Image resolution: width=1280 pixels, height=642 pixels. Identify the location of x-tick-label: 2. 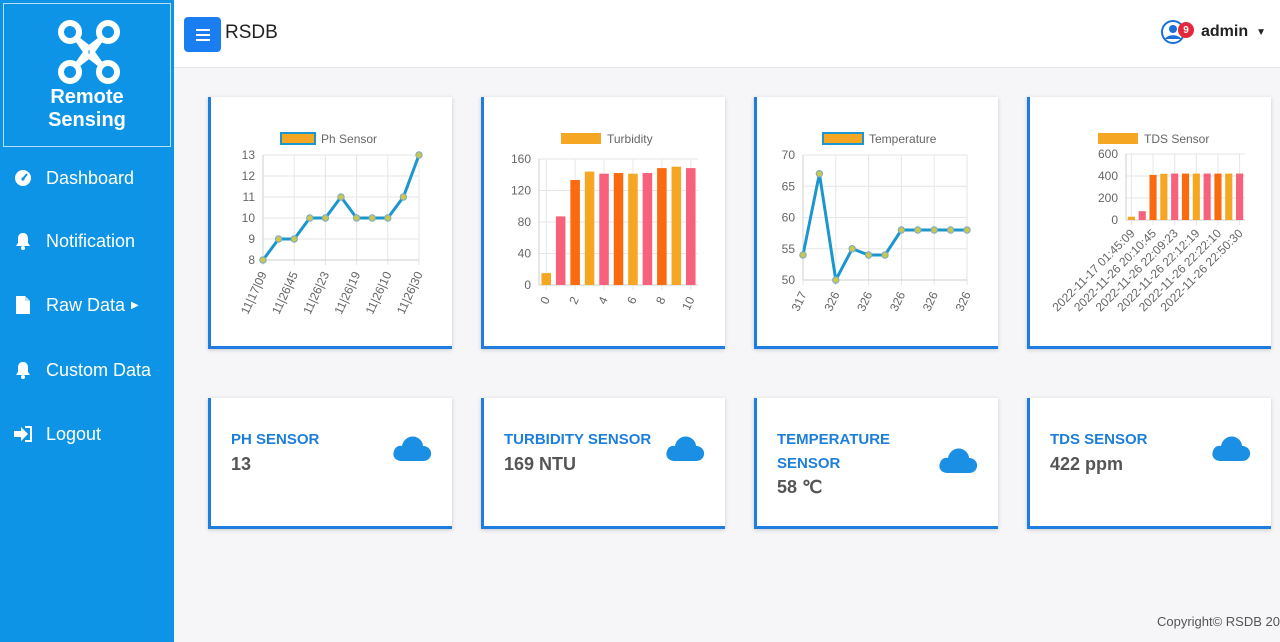
(574, 300).